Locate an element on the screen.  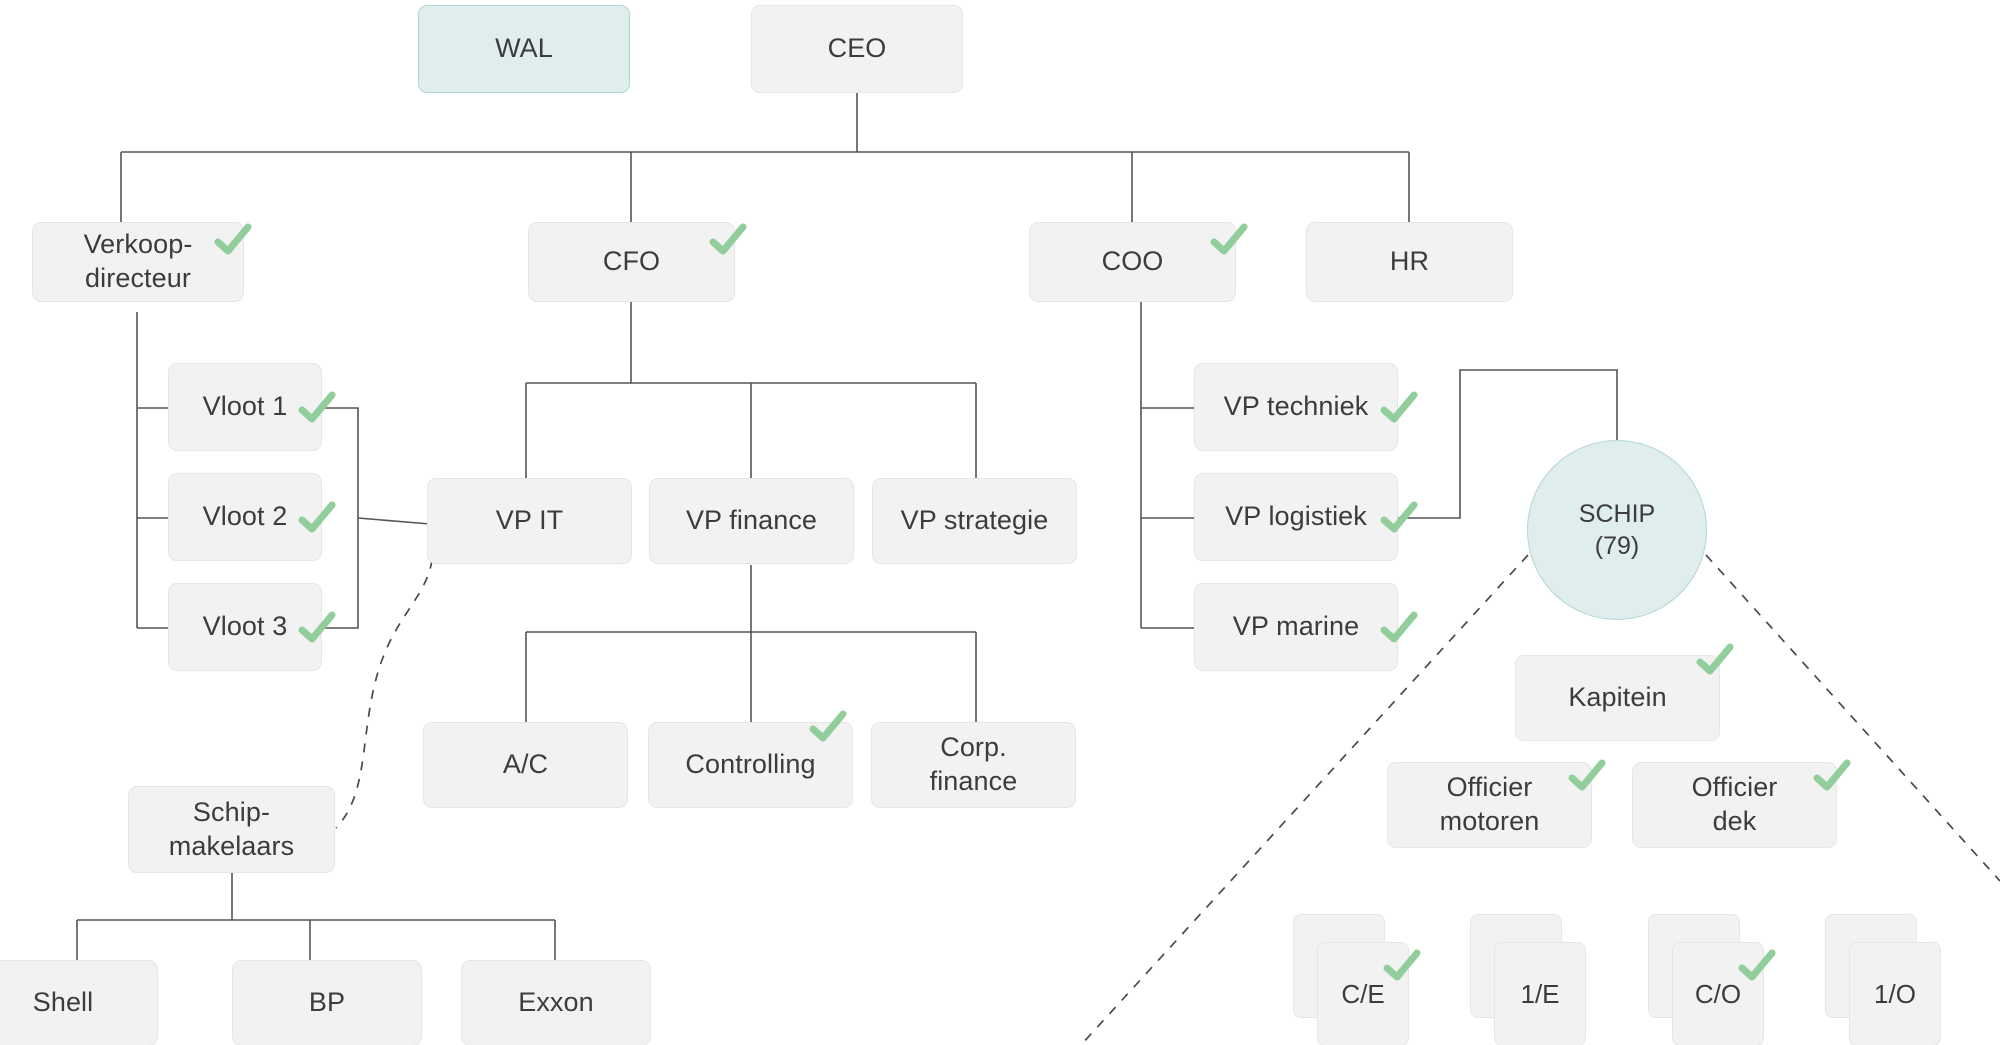
node-vloot-2-label: Vloot 2 is located at coordinates (245, 516).